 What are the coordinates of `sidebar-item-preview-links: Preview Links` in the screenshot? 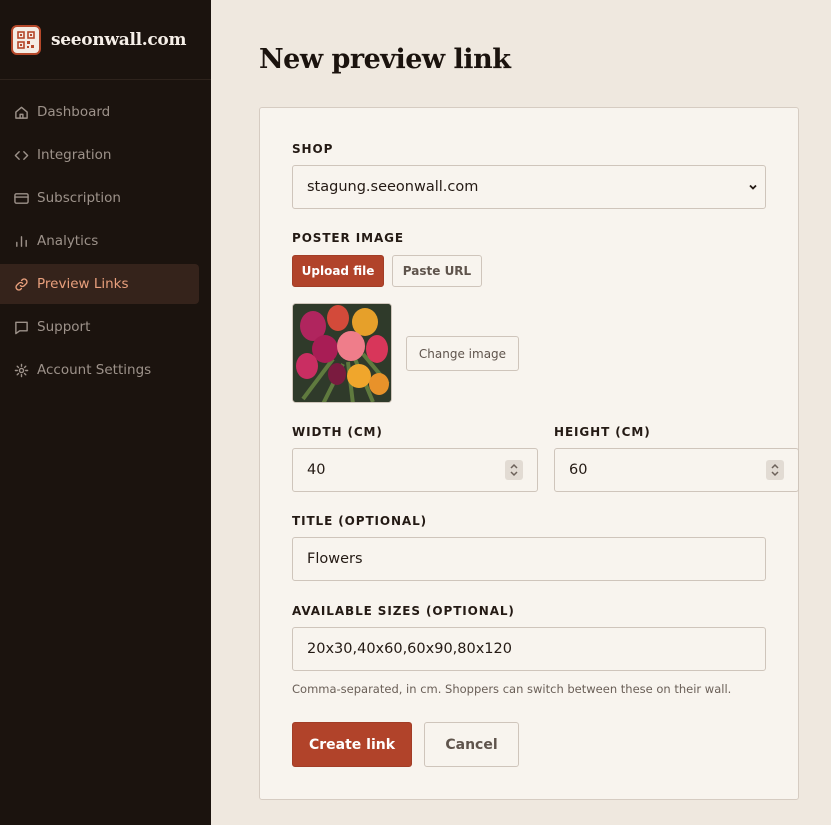 It's located at (99, 284).